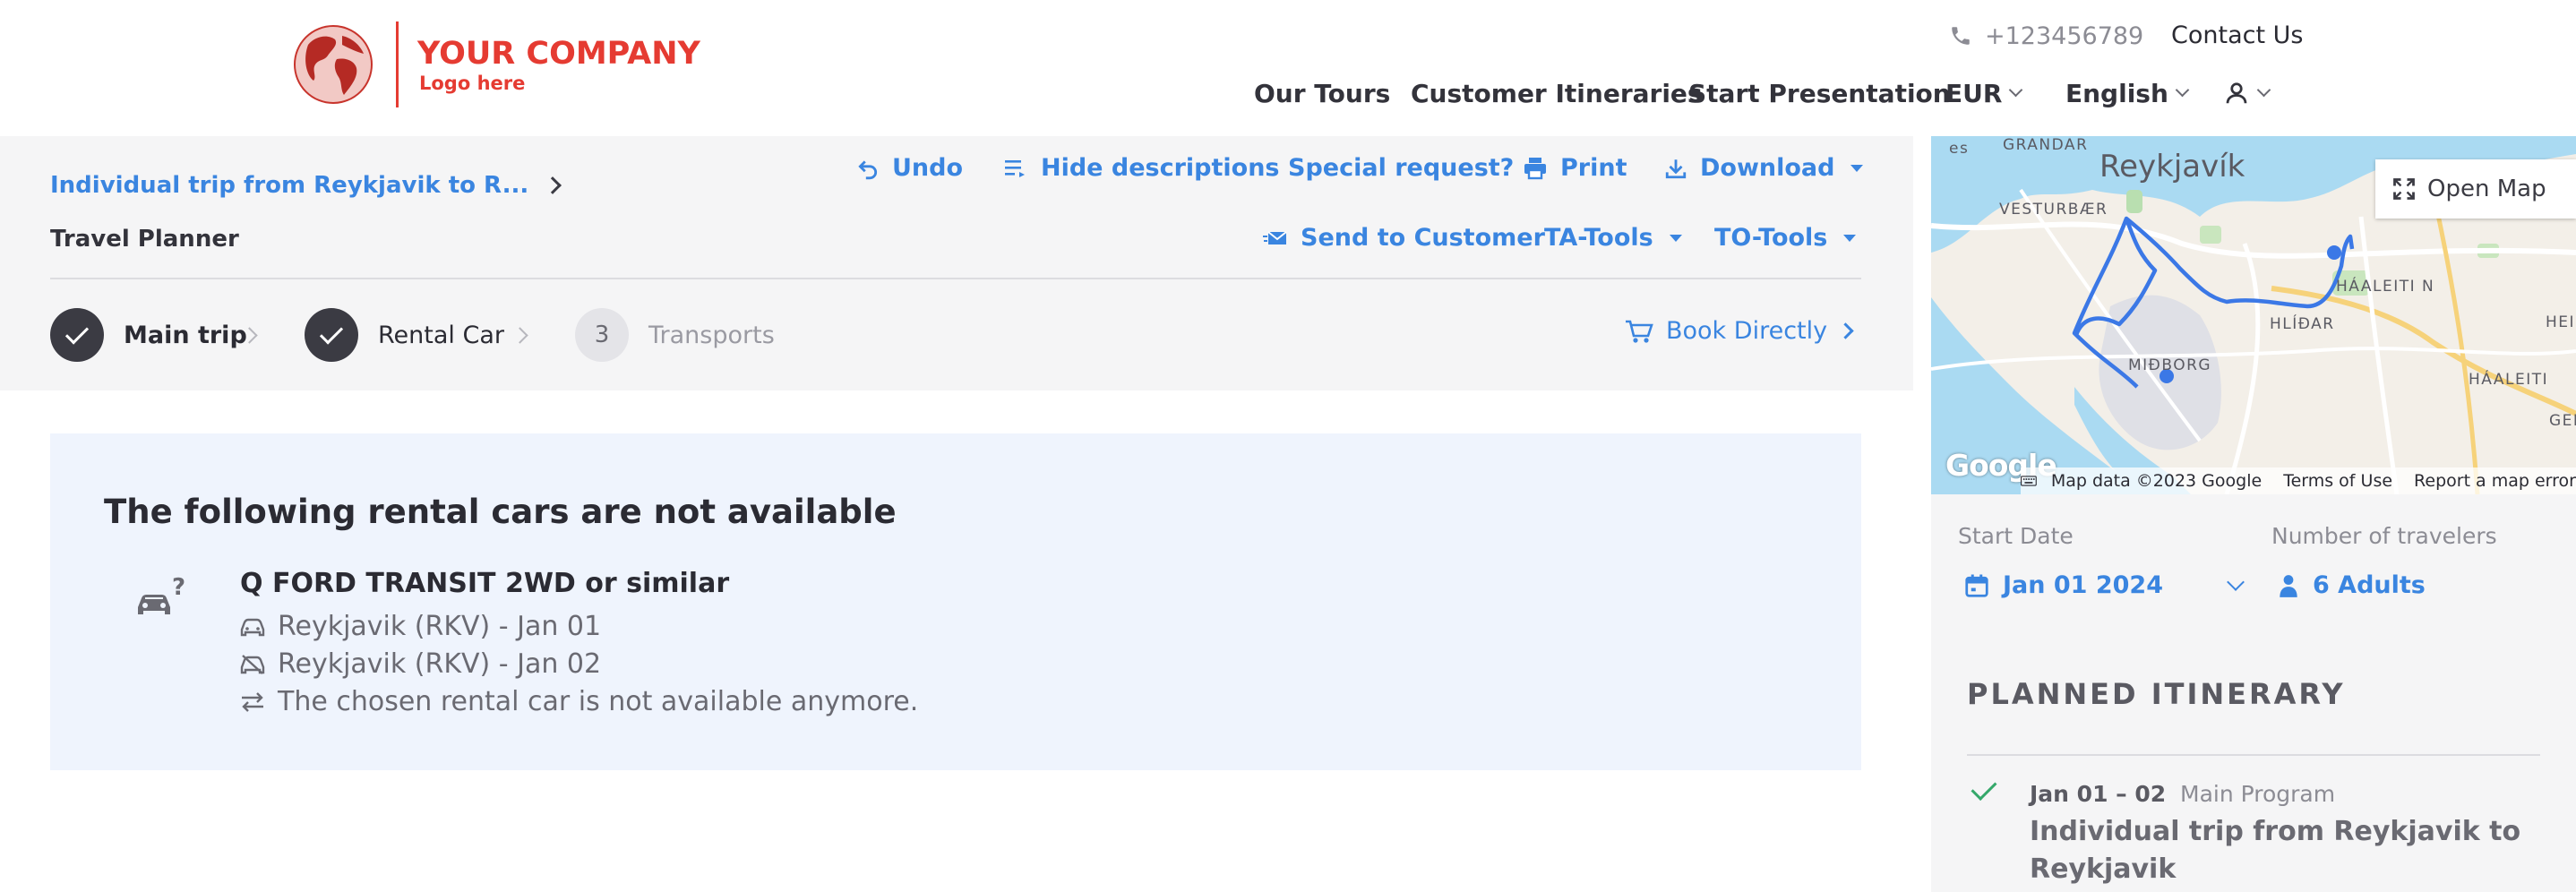  I want to click on nav-start-presentation: Start Presentation, so click(1819, 93).